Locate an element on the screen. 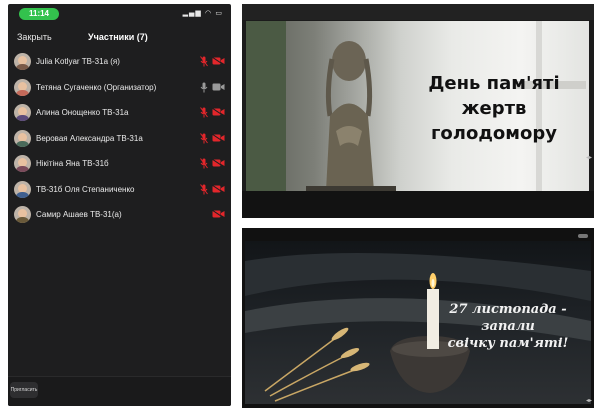 The width and height of the screenshot is (598, 408). participants-title: Участники (7) is located at coordinates (118, 37).